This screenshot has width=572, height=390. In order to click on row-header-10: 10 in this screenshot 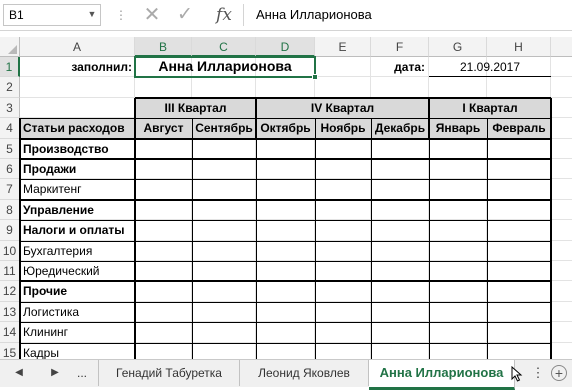, I will do `click(10, 250)`.